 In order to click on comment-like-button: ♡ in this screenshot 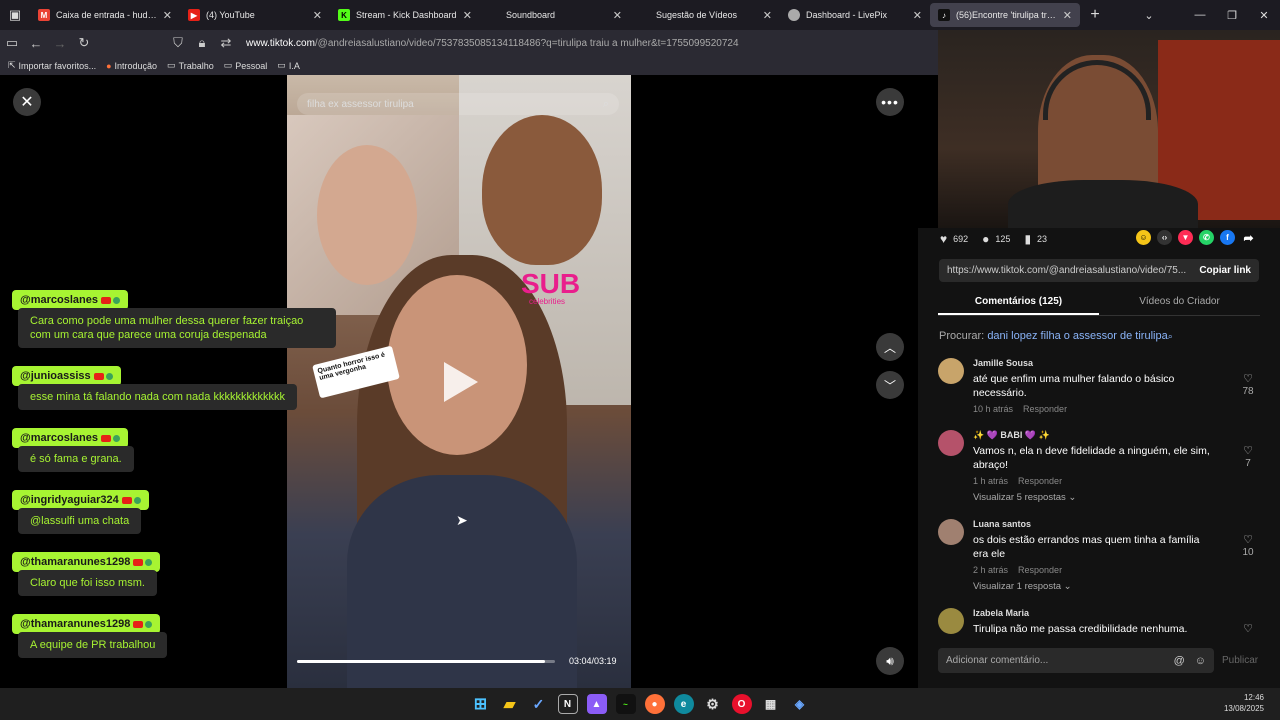, I will do `click(1248, 628)`.